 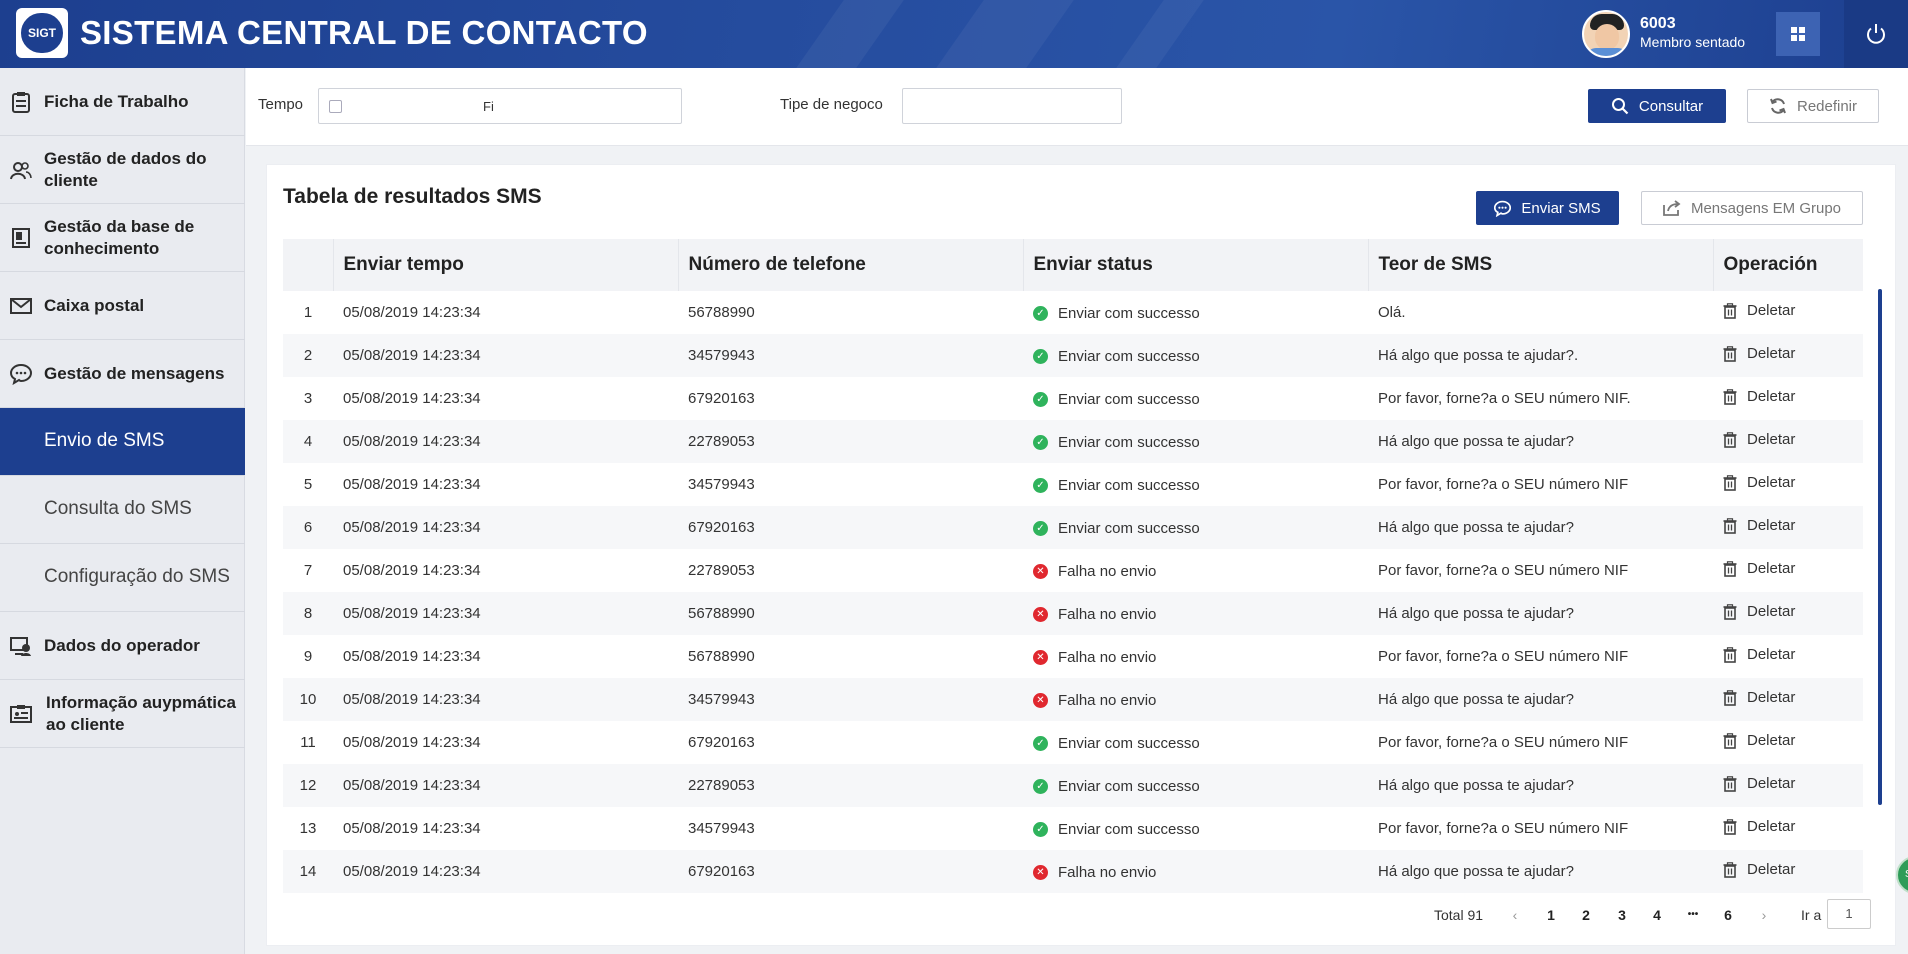 What do you see at coordinates (1657, 915) in the screenshot?
I see `page-button: 4` at bounding box center [1657, 915].